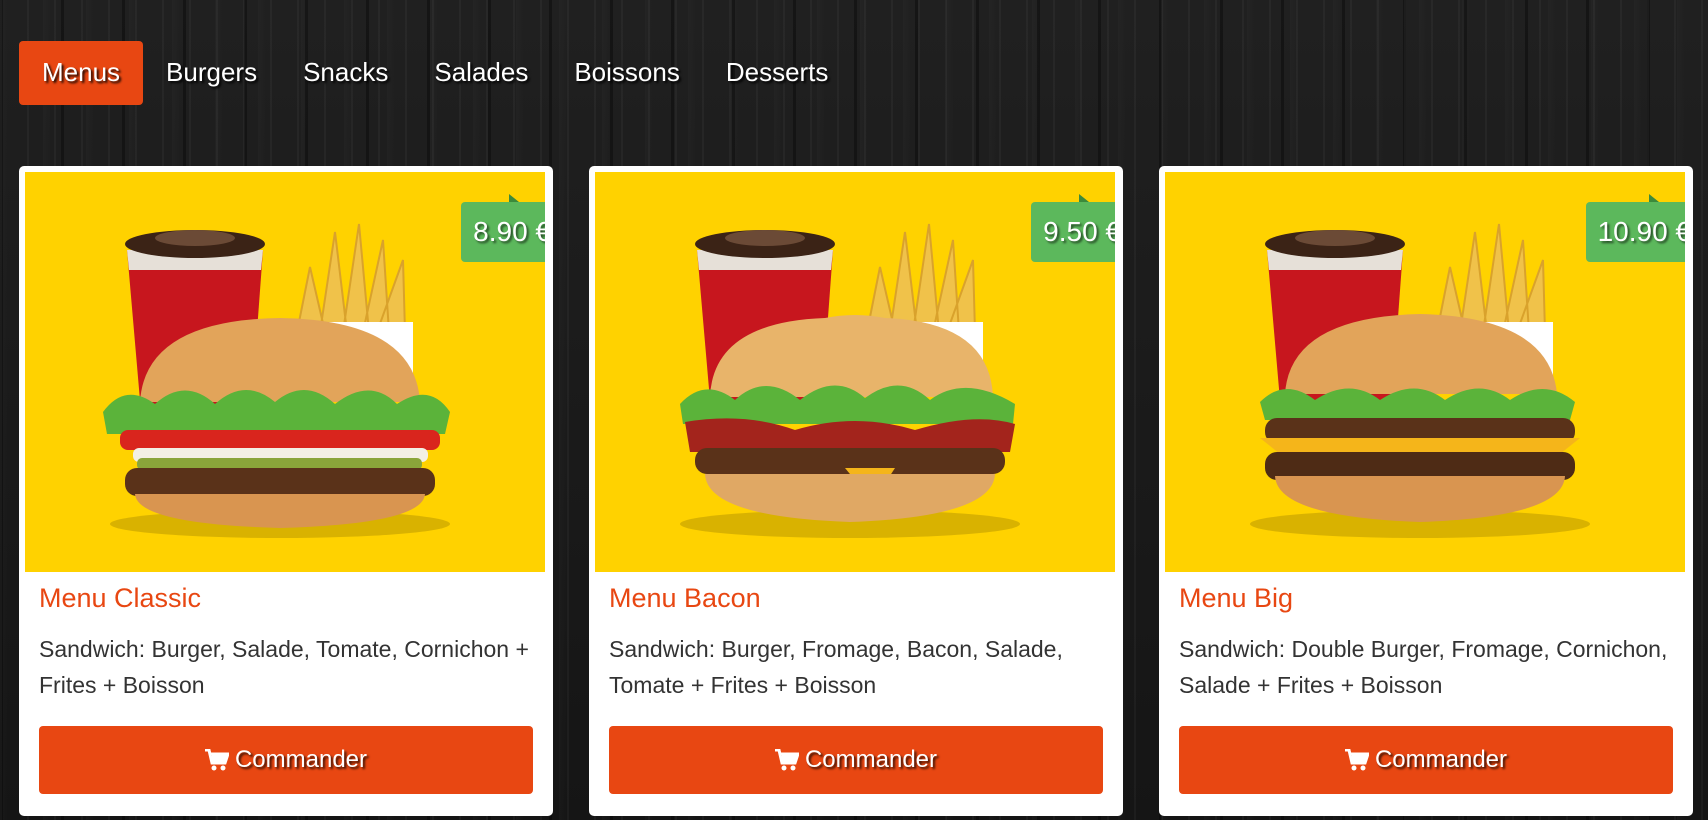  I want to click on product-photo: 9.50 €, so click(855, 372).